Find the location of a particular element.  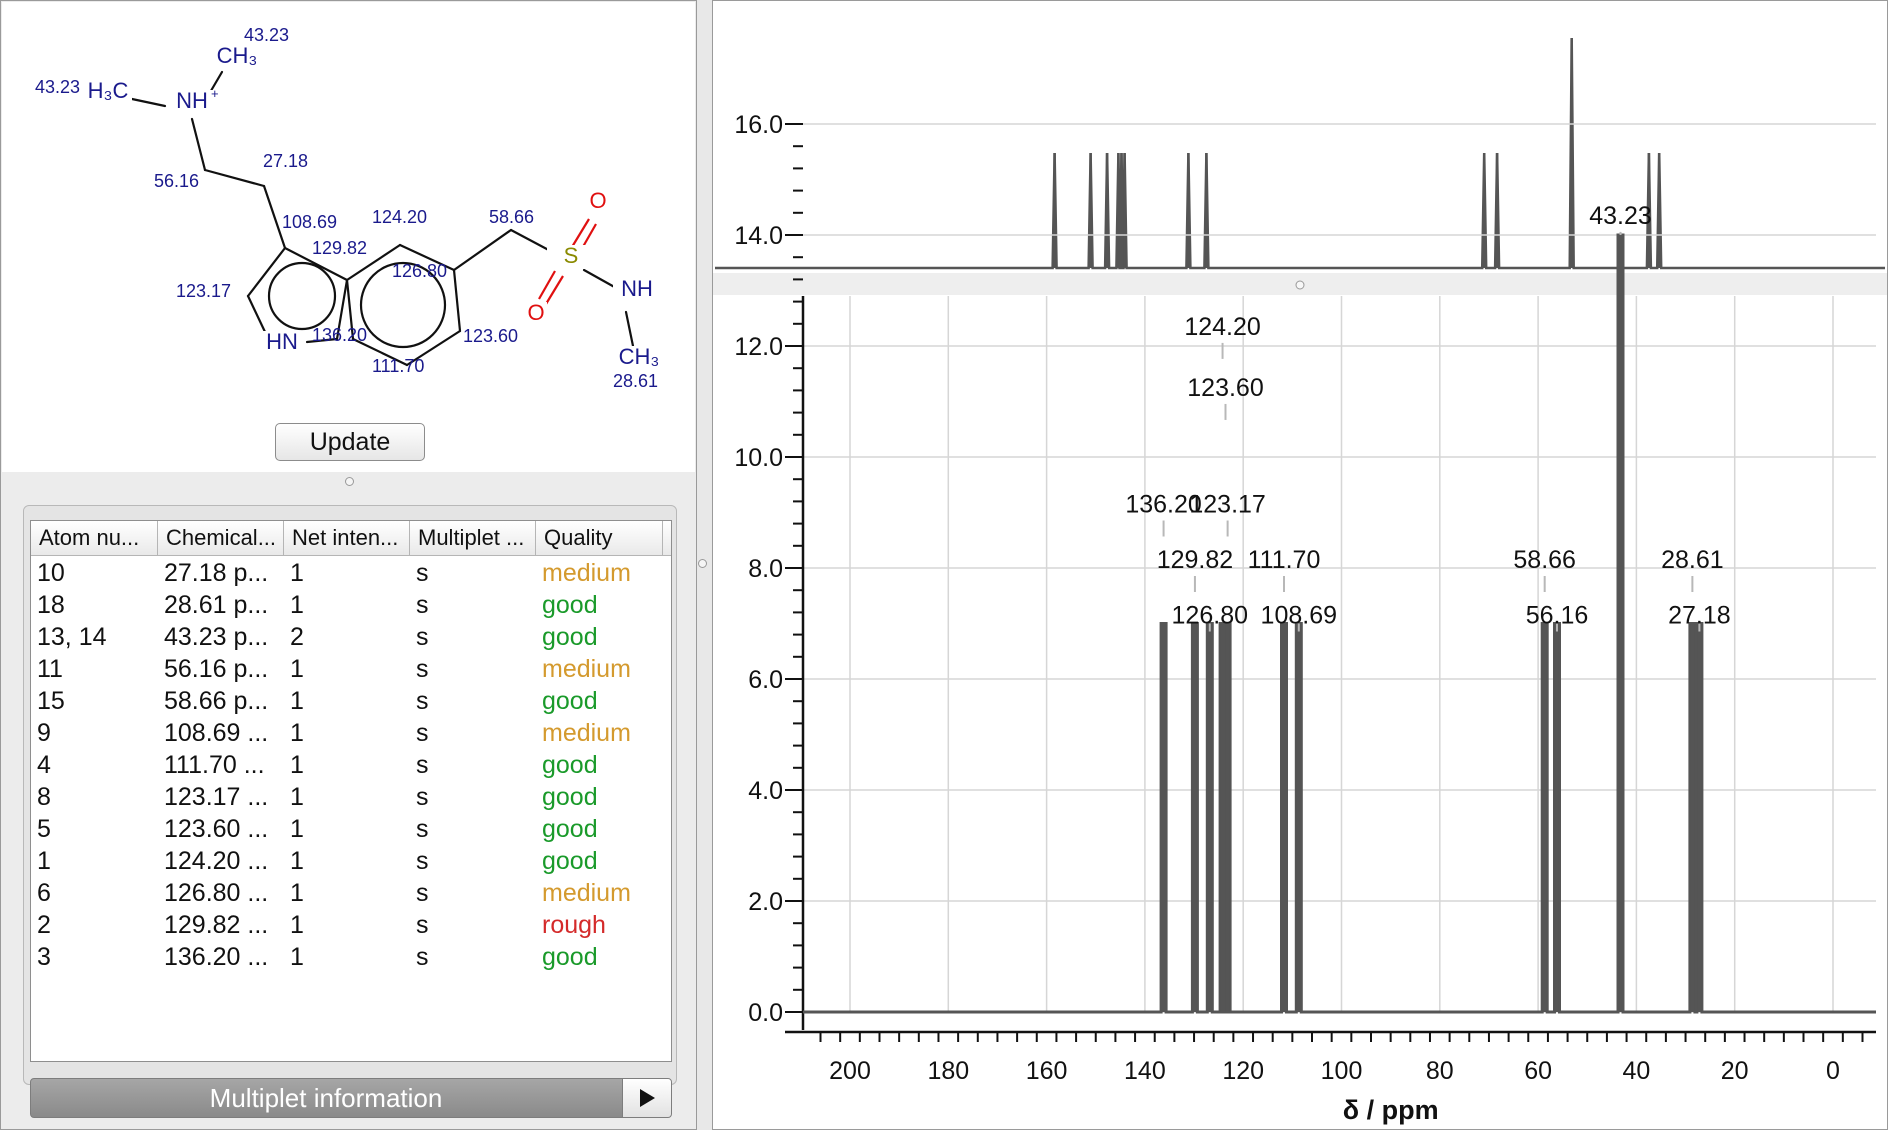

x-tick-label: 120 is located at coordinates (1243, 1071).